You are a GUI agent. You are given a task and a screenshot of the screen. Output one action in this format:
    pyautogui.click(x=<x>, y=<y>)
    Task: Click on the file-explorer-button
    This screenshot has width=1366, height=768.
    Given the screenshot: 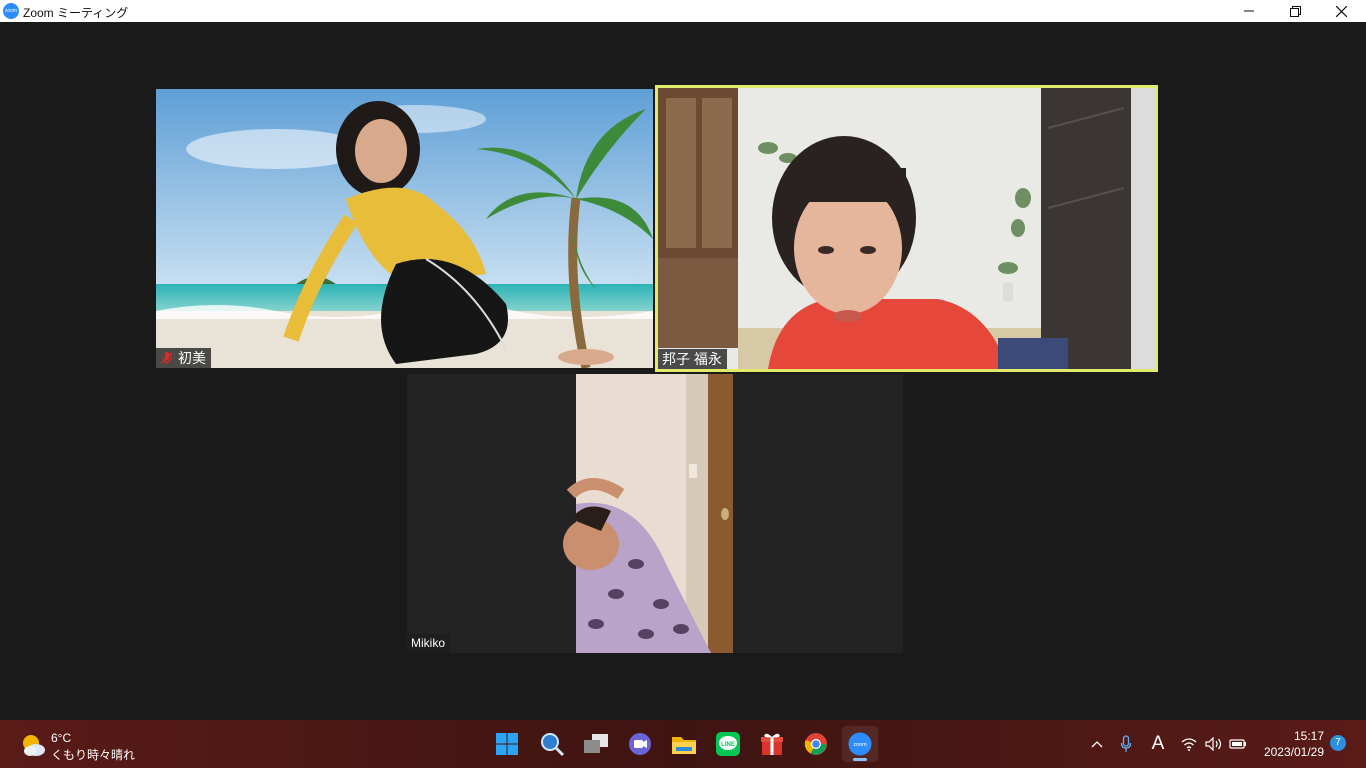 What is the action you would take?
    pyautogui.click(x=684, y=744)
    